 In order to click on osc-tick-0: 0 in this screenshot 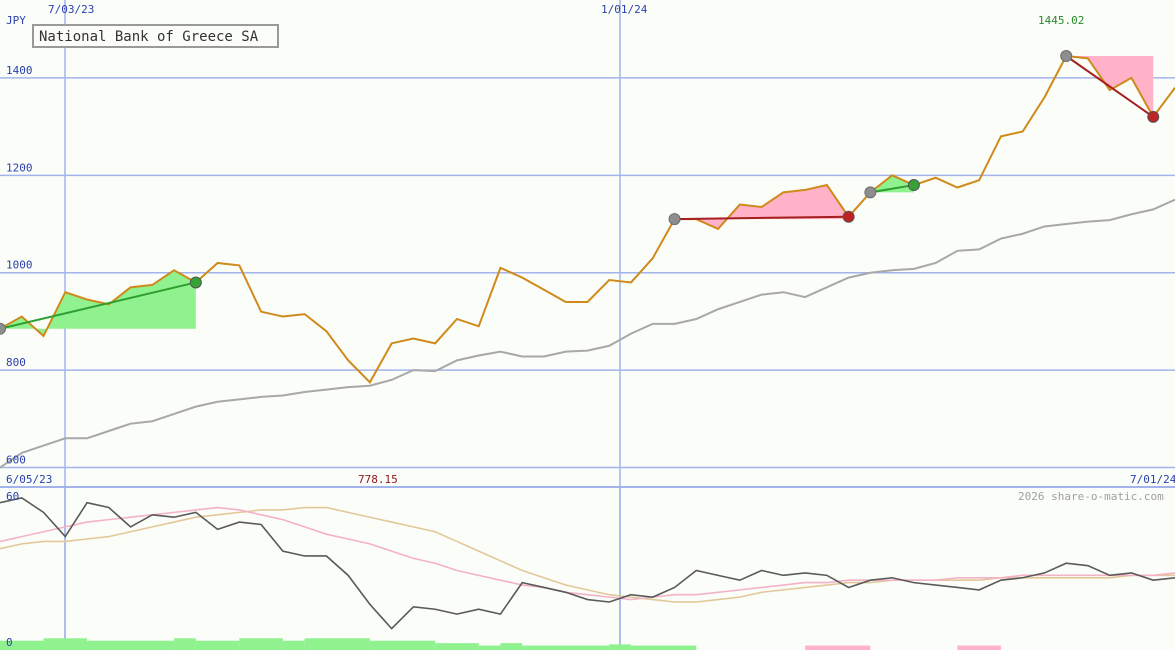, I will do `click(9, 642)`.